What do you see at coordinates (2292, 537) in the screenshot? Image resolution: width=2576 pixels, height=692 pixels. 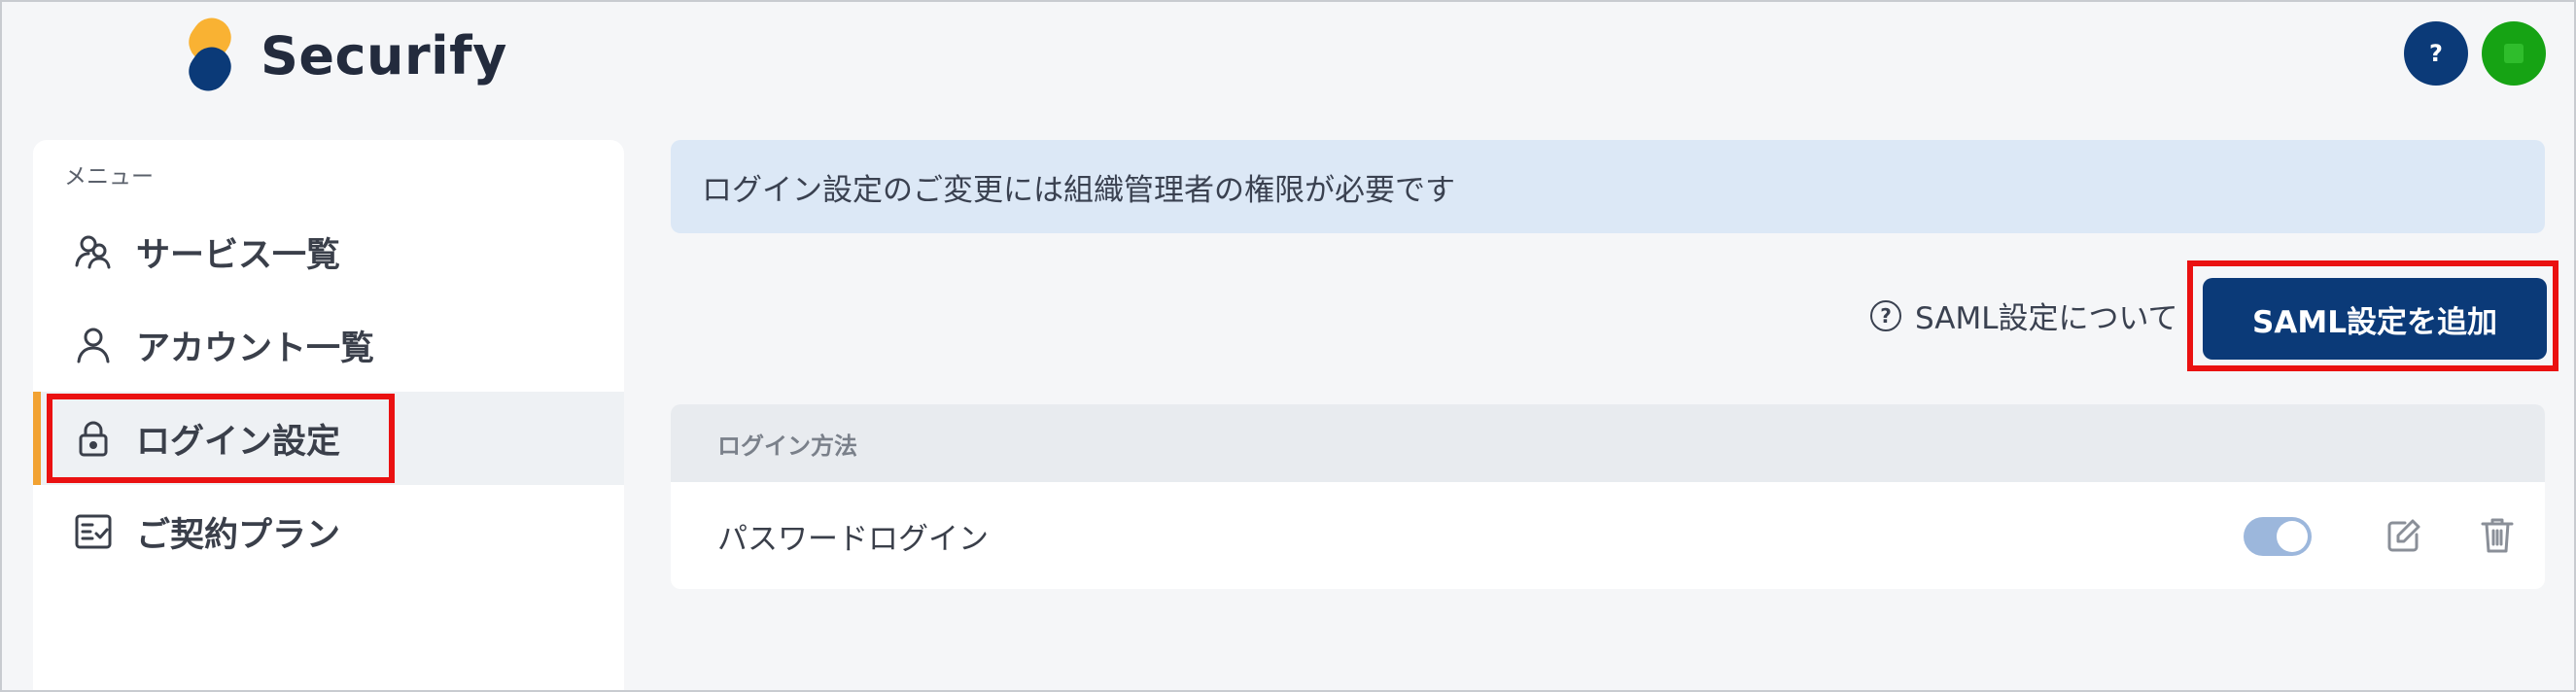 I see `toggle-knob` at bounding box center [2292, 537].